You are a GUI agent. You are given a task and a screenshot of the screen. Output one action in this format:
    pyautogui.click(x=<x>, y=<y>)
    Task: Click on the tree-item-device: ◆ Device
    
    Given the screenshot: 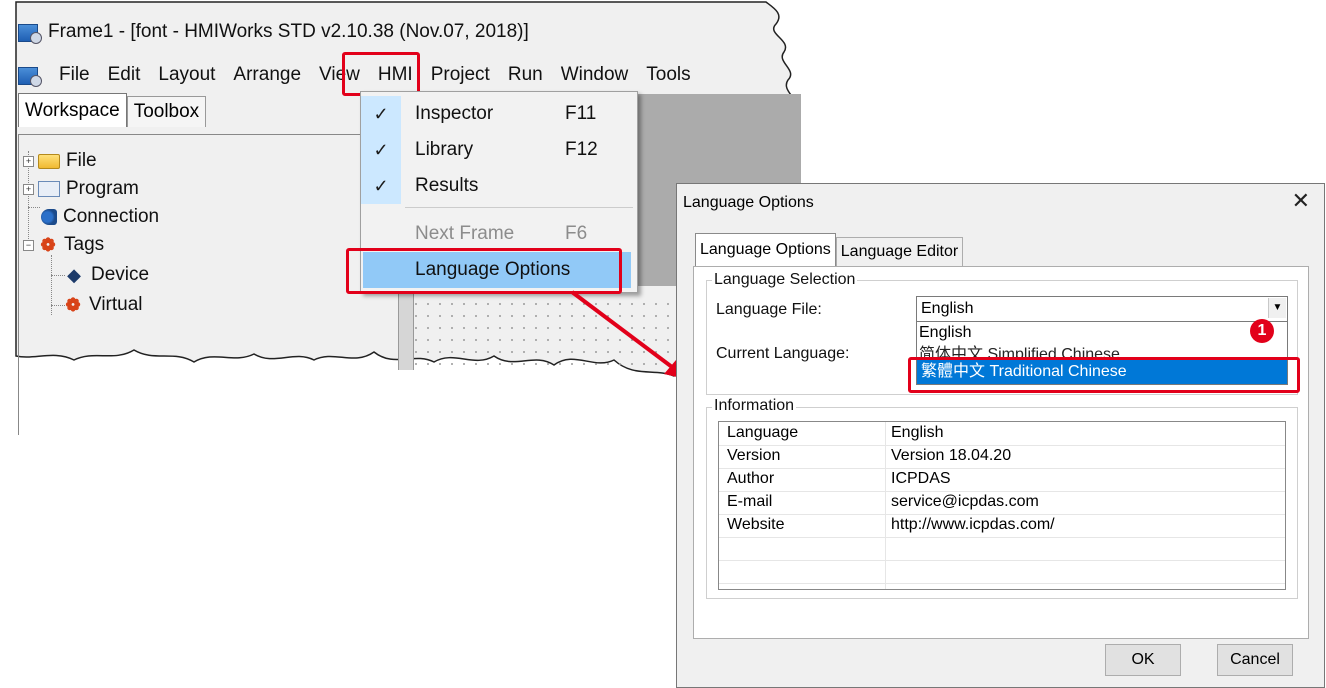 What is the action you would take?
    pyautogui.click(x=106, y=275)
    